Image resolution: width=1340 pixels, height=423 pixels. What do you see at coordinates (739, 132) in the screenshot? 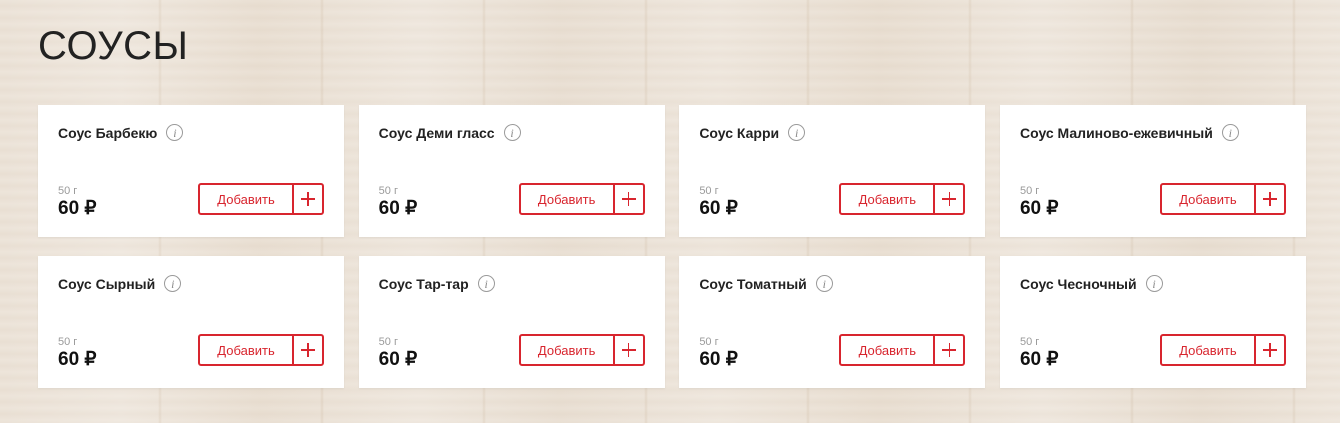
I see `product-name: Соус Карри` at bounding box center [739, 132].